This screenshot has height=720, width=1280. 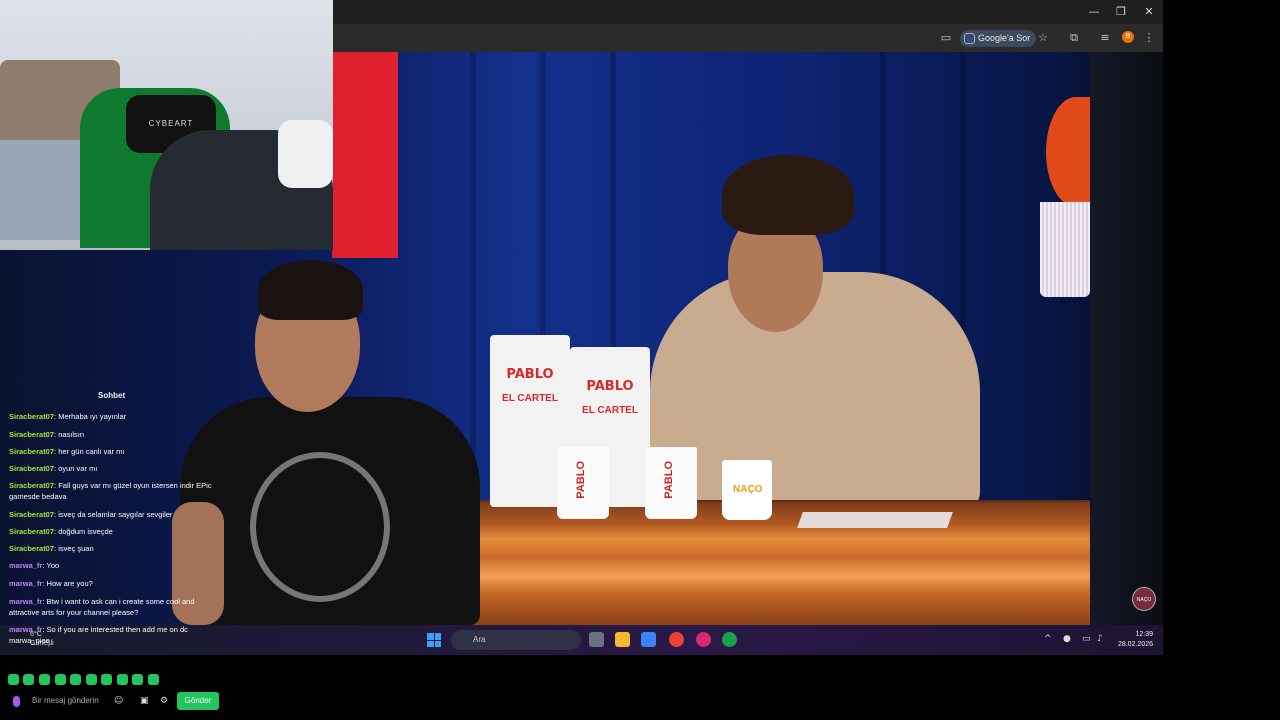 I want to click on chat-text: : Merhaba ıyı yayınlar, so click(x=90, y=416).